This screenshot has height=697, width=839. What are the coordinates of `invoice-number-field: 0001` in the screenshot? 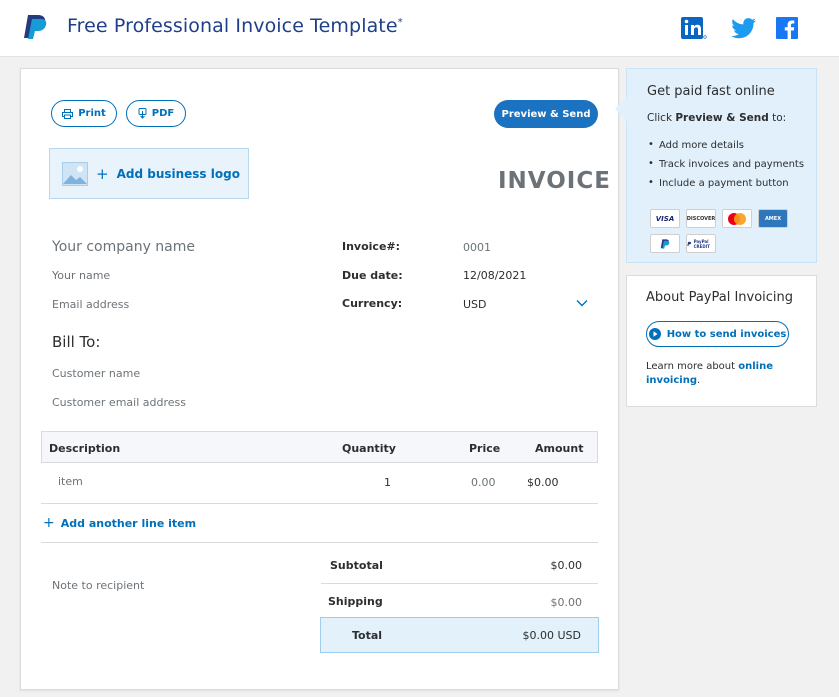 It's located at (477, 247).